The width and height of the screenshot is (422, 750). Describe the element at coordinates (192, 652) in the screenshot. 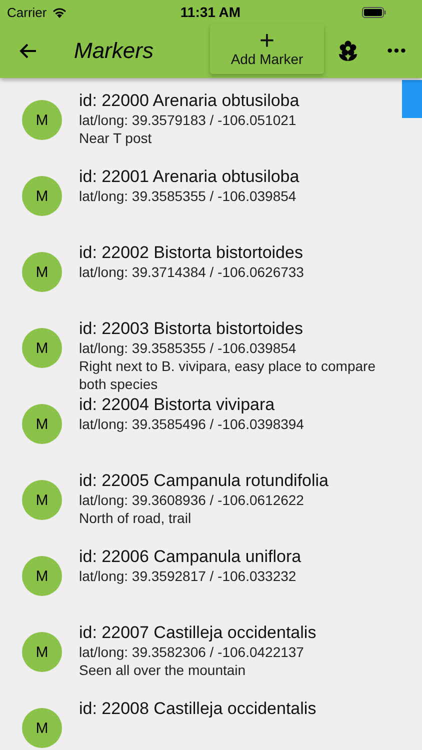

I see `marker-coordinates: lat/long: 39.3582306 / -106.0422137` at that location.